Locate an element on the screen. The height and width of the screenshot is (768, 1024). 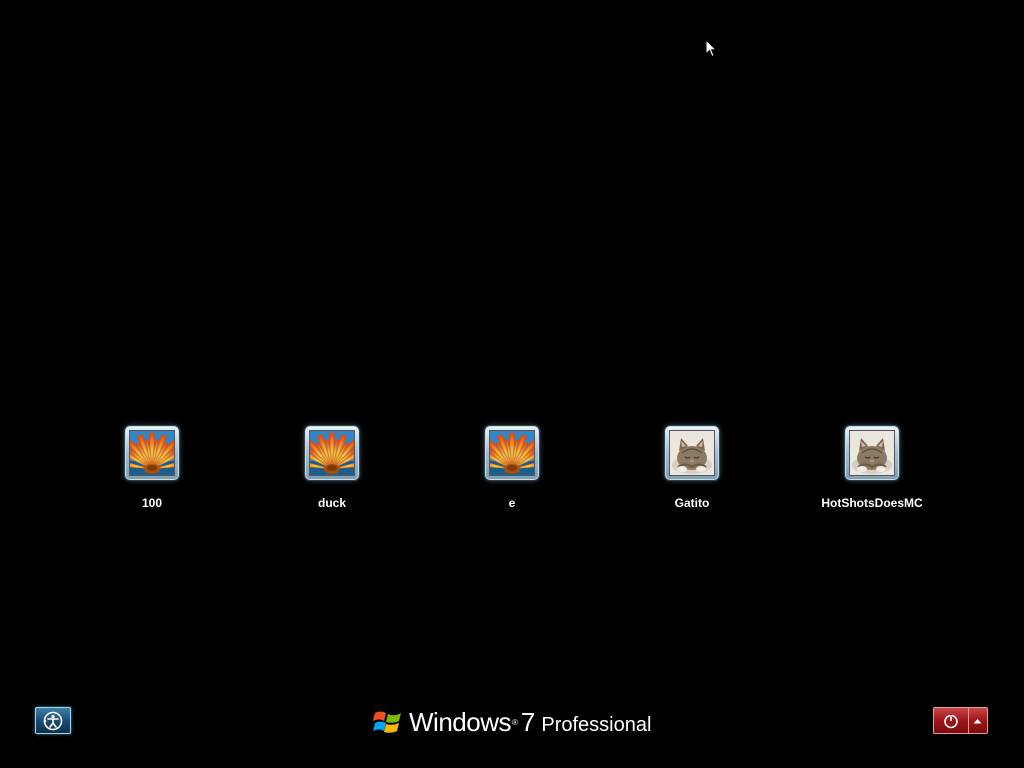
product-name: Windows is located at coordinates (460, 721).